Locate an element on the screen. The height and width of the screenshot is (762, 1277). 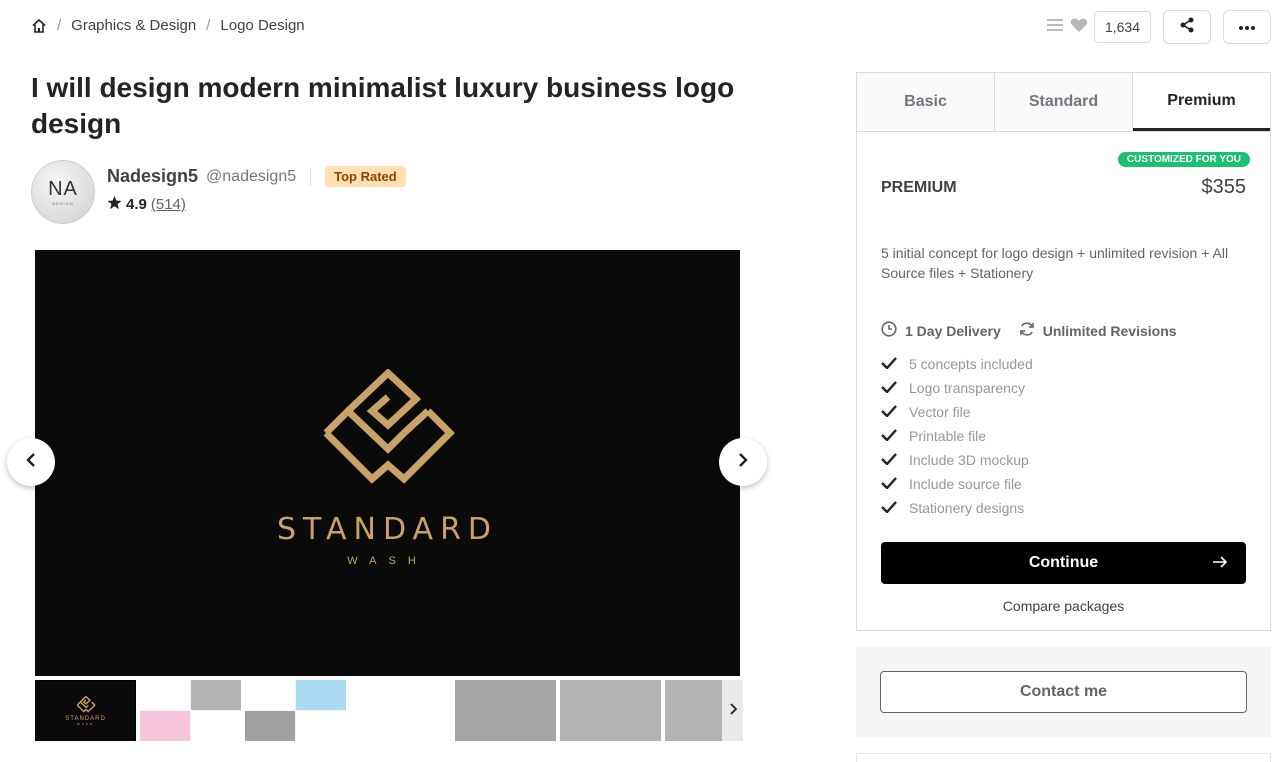
package-meta: 1 Day Delivery Unlimited Revisions is located at coordinates (1063, 330).